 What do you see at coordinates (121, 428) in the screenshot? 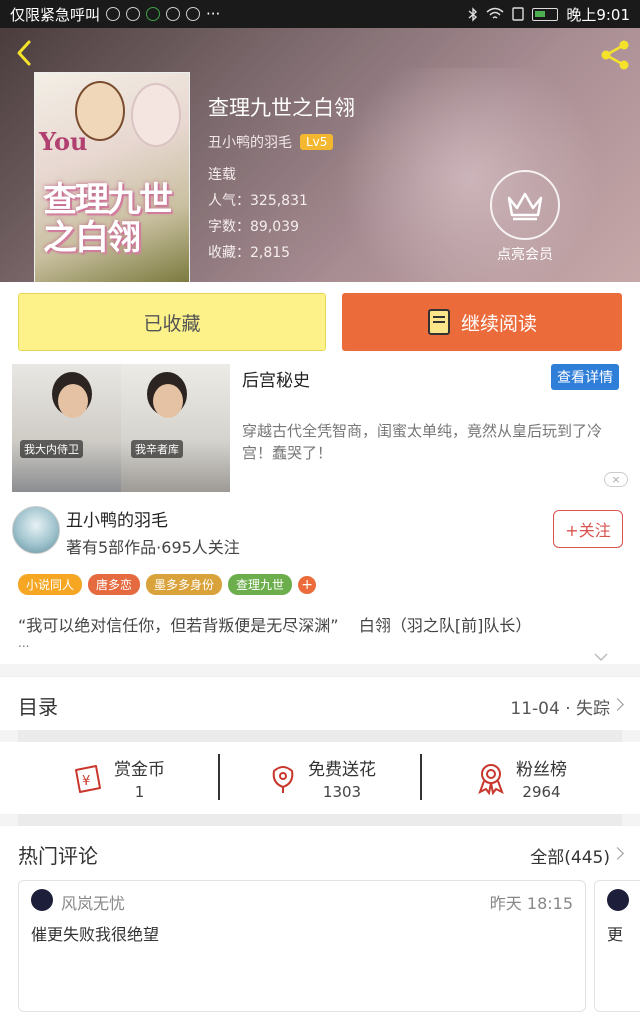
I see `ad-image: 我大内侍卫 我辛者库` at bounding box center [121, 428].